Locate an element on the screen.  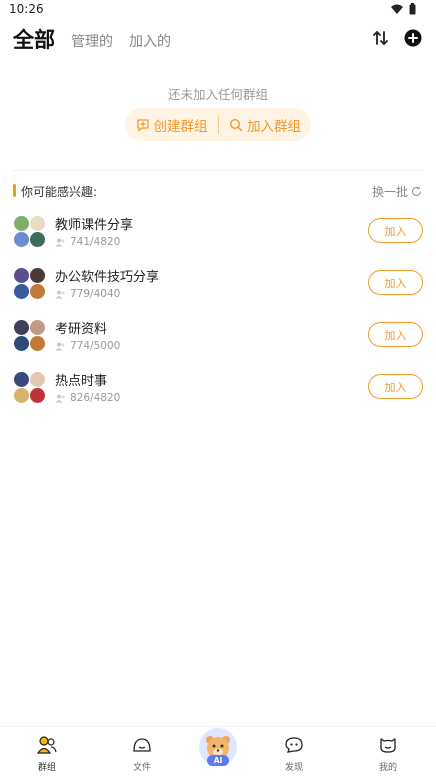
group-row: 教师课件分享 741/4820 加入 is located at coordinates (218, 231).